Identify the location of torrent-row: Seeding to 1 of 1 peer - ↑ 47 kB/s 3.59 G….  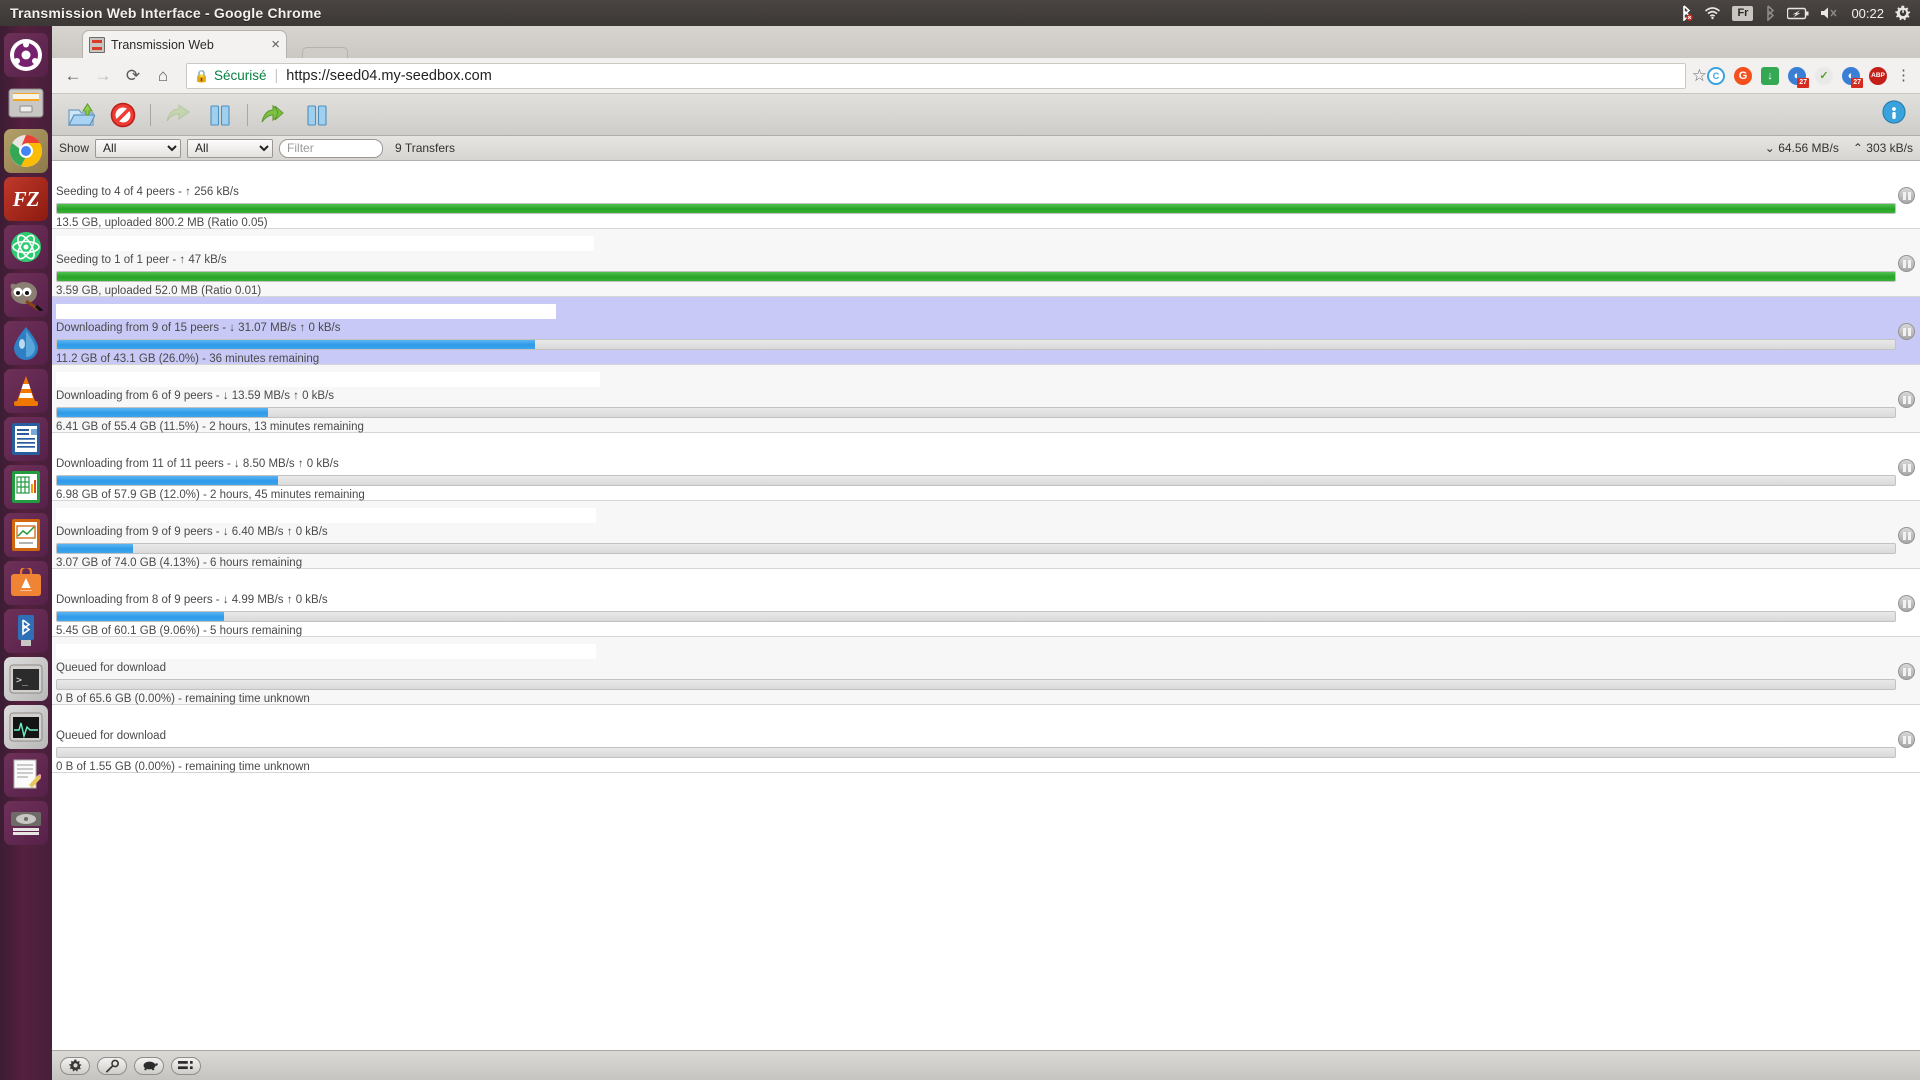
(986, 263).